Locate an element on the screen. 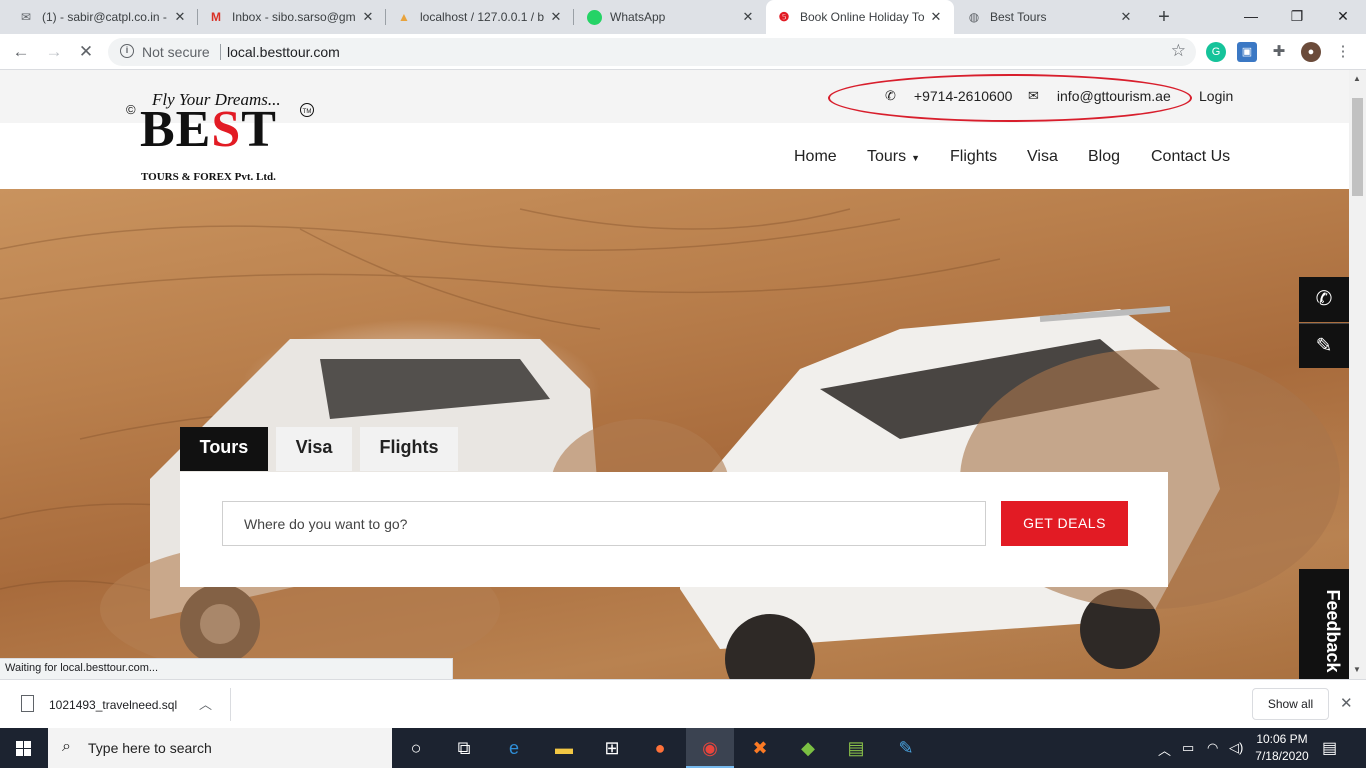 The height and width of the screenshot is (773, 1366). search-icon: ⌕ is located at coordinates (66, 746).